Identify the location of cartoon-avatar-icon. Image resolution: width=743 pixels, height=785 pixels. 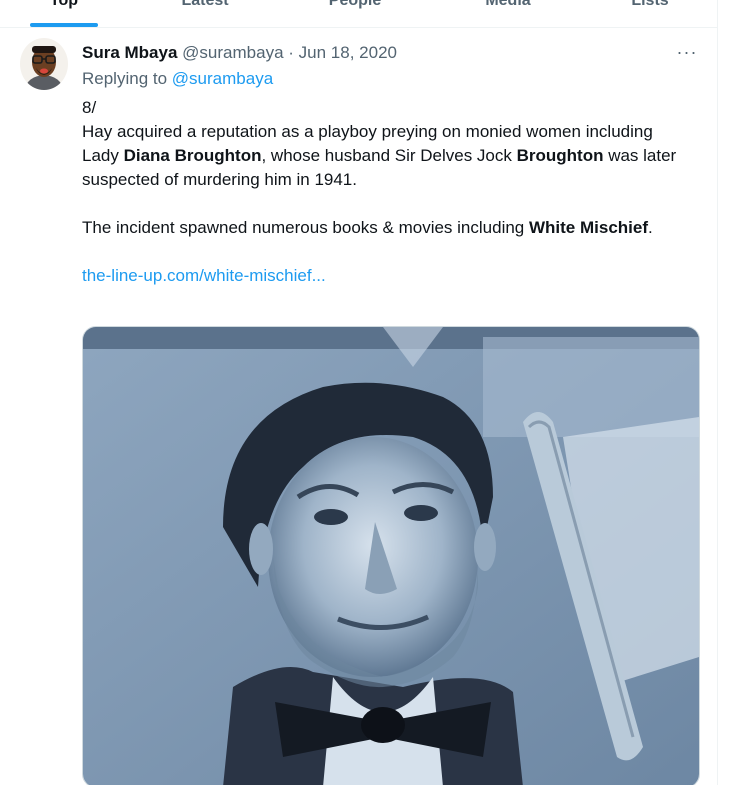
(44, 64).